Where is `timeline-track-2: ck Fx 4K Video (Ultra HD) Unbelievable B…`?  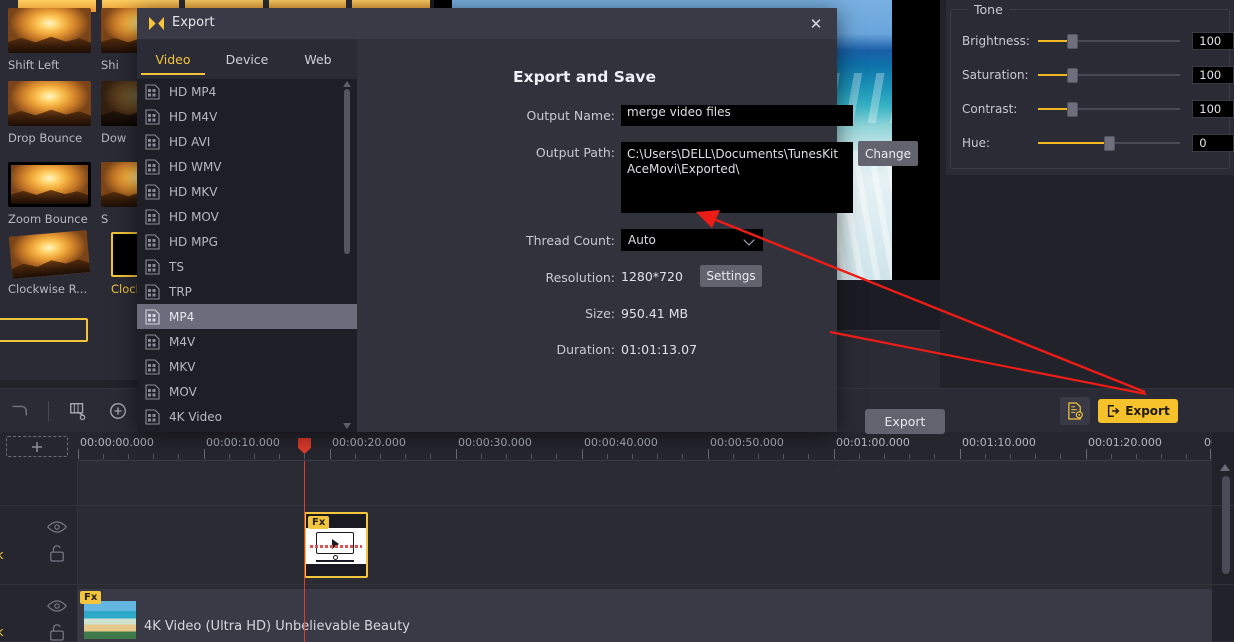
timeline-track-2: ck Fx 4K Video (Ultra HD) Unbelievable B… is located at coordinates (617, 613).